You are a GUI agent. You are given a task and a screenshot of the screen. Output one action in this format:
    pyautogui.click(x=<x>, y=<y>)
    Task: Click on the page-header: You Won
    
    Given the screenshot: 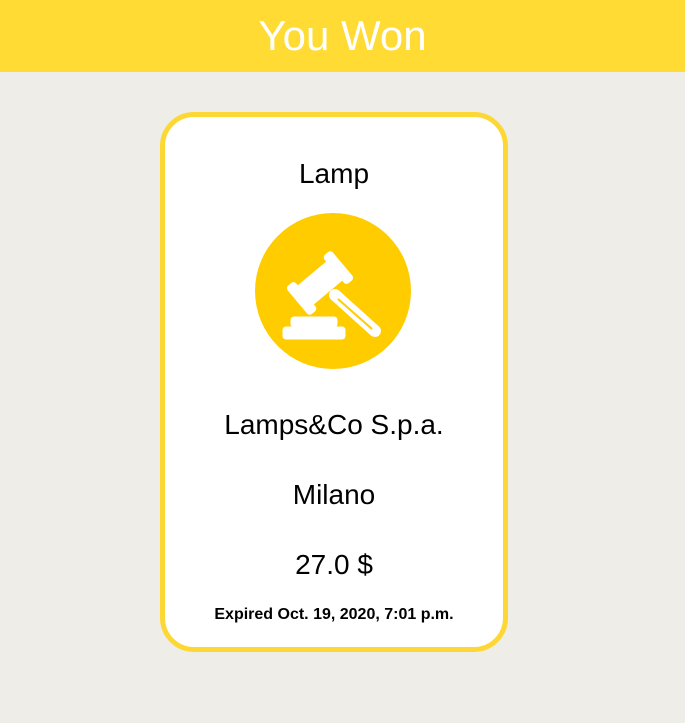 What is the action you would take?
    pyautogui.click(x=342, y=36)
    